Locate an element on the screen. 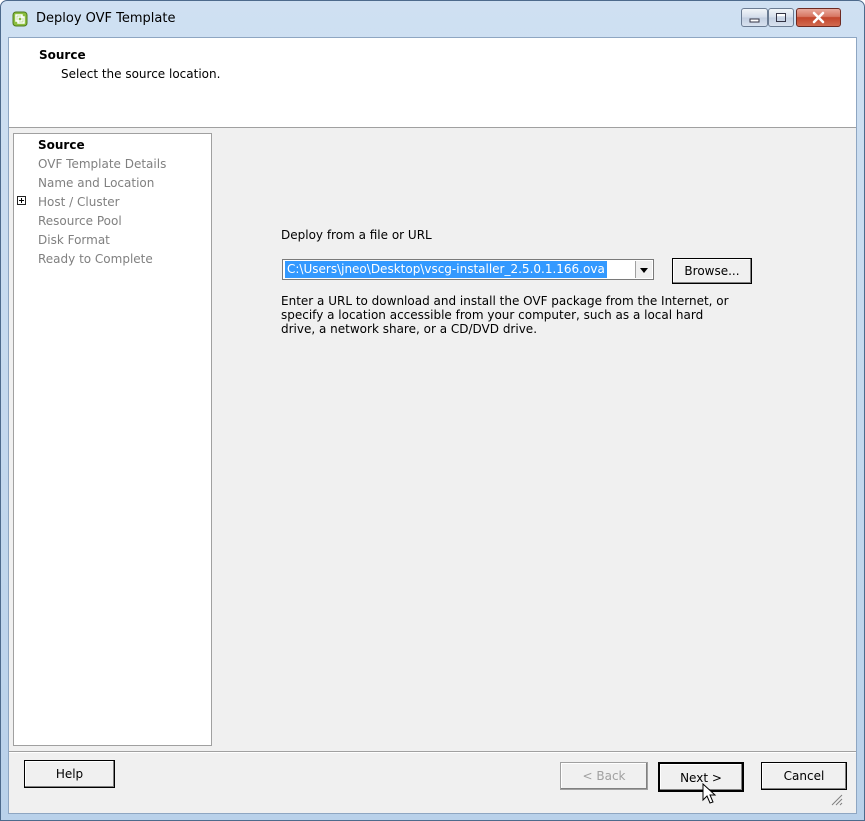 This screenshot has width=865, height=821. step-ready-to-complete: Ready to Complete is located at coordinates (95, 259).